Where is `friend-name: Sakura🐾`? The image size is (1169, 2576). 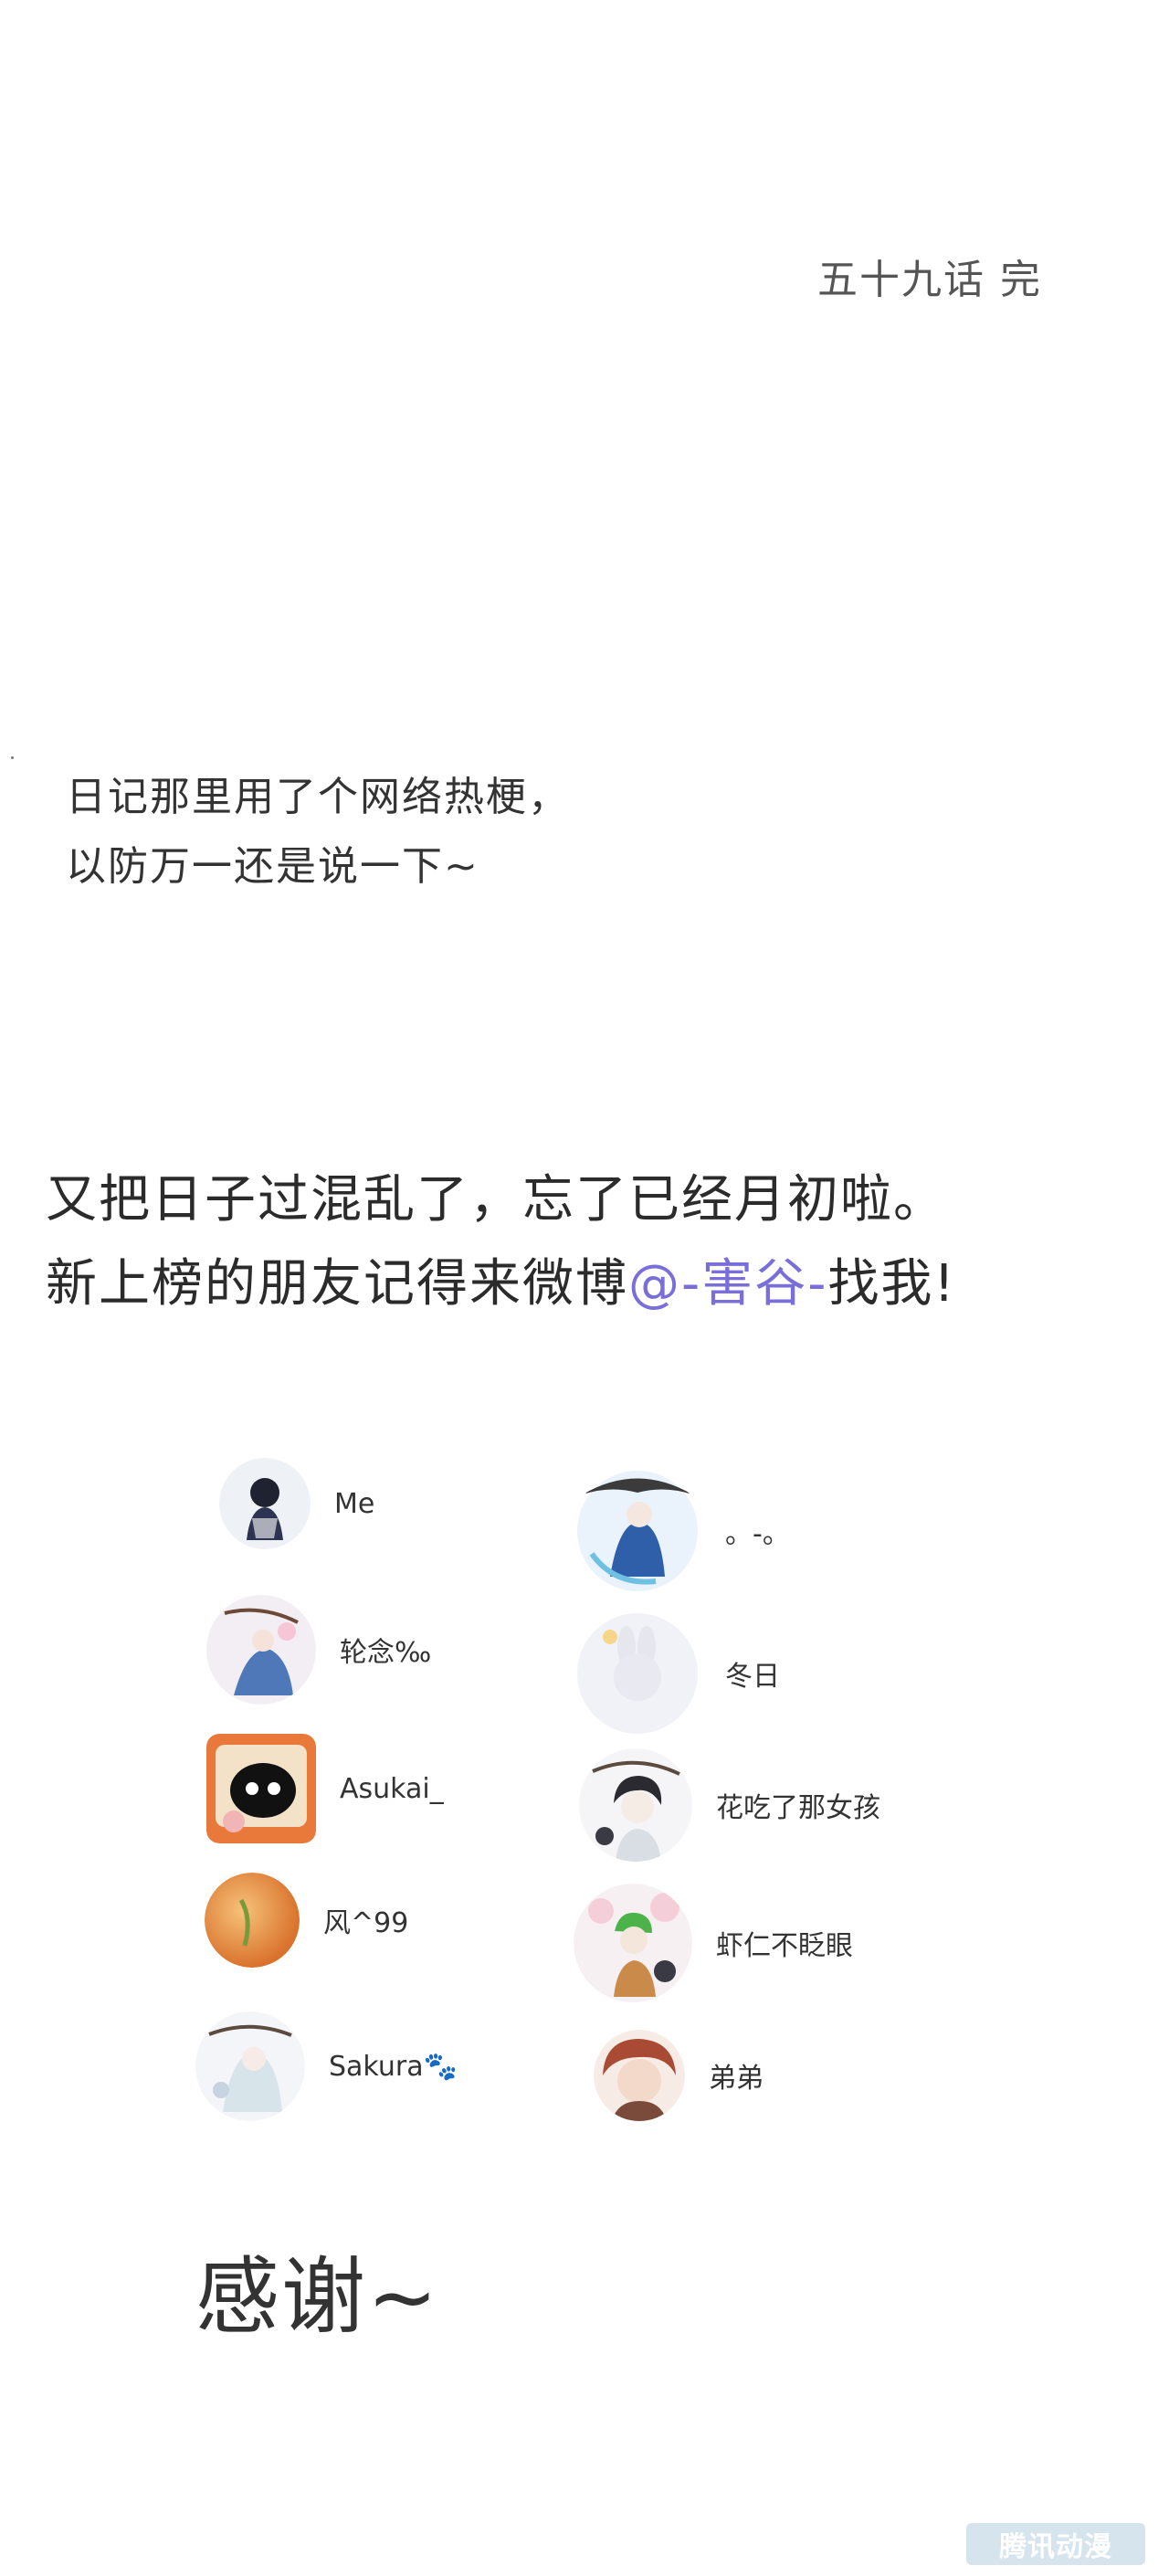 friend-name: Sakura🐾 is located at coordinates (393, 2066).